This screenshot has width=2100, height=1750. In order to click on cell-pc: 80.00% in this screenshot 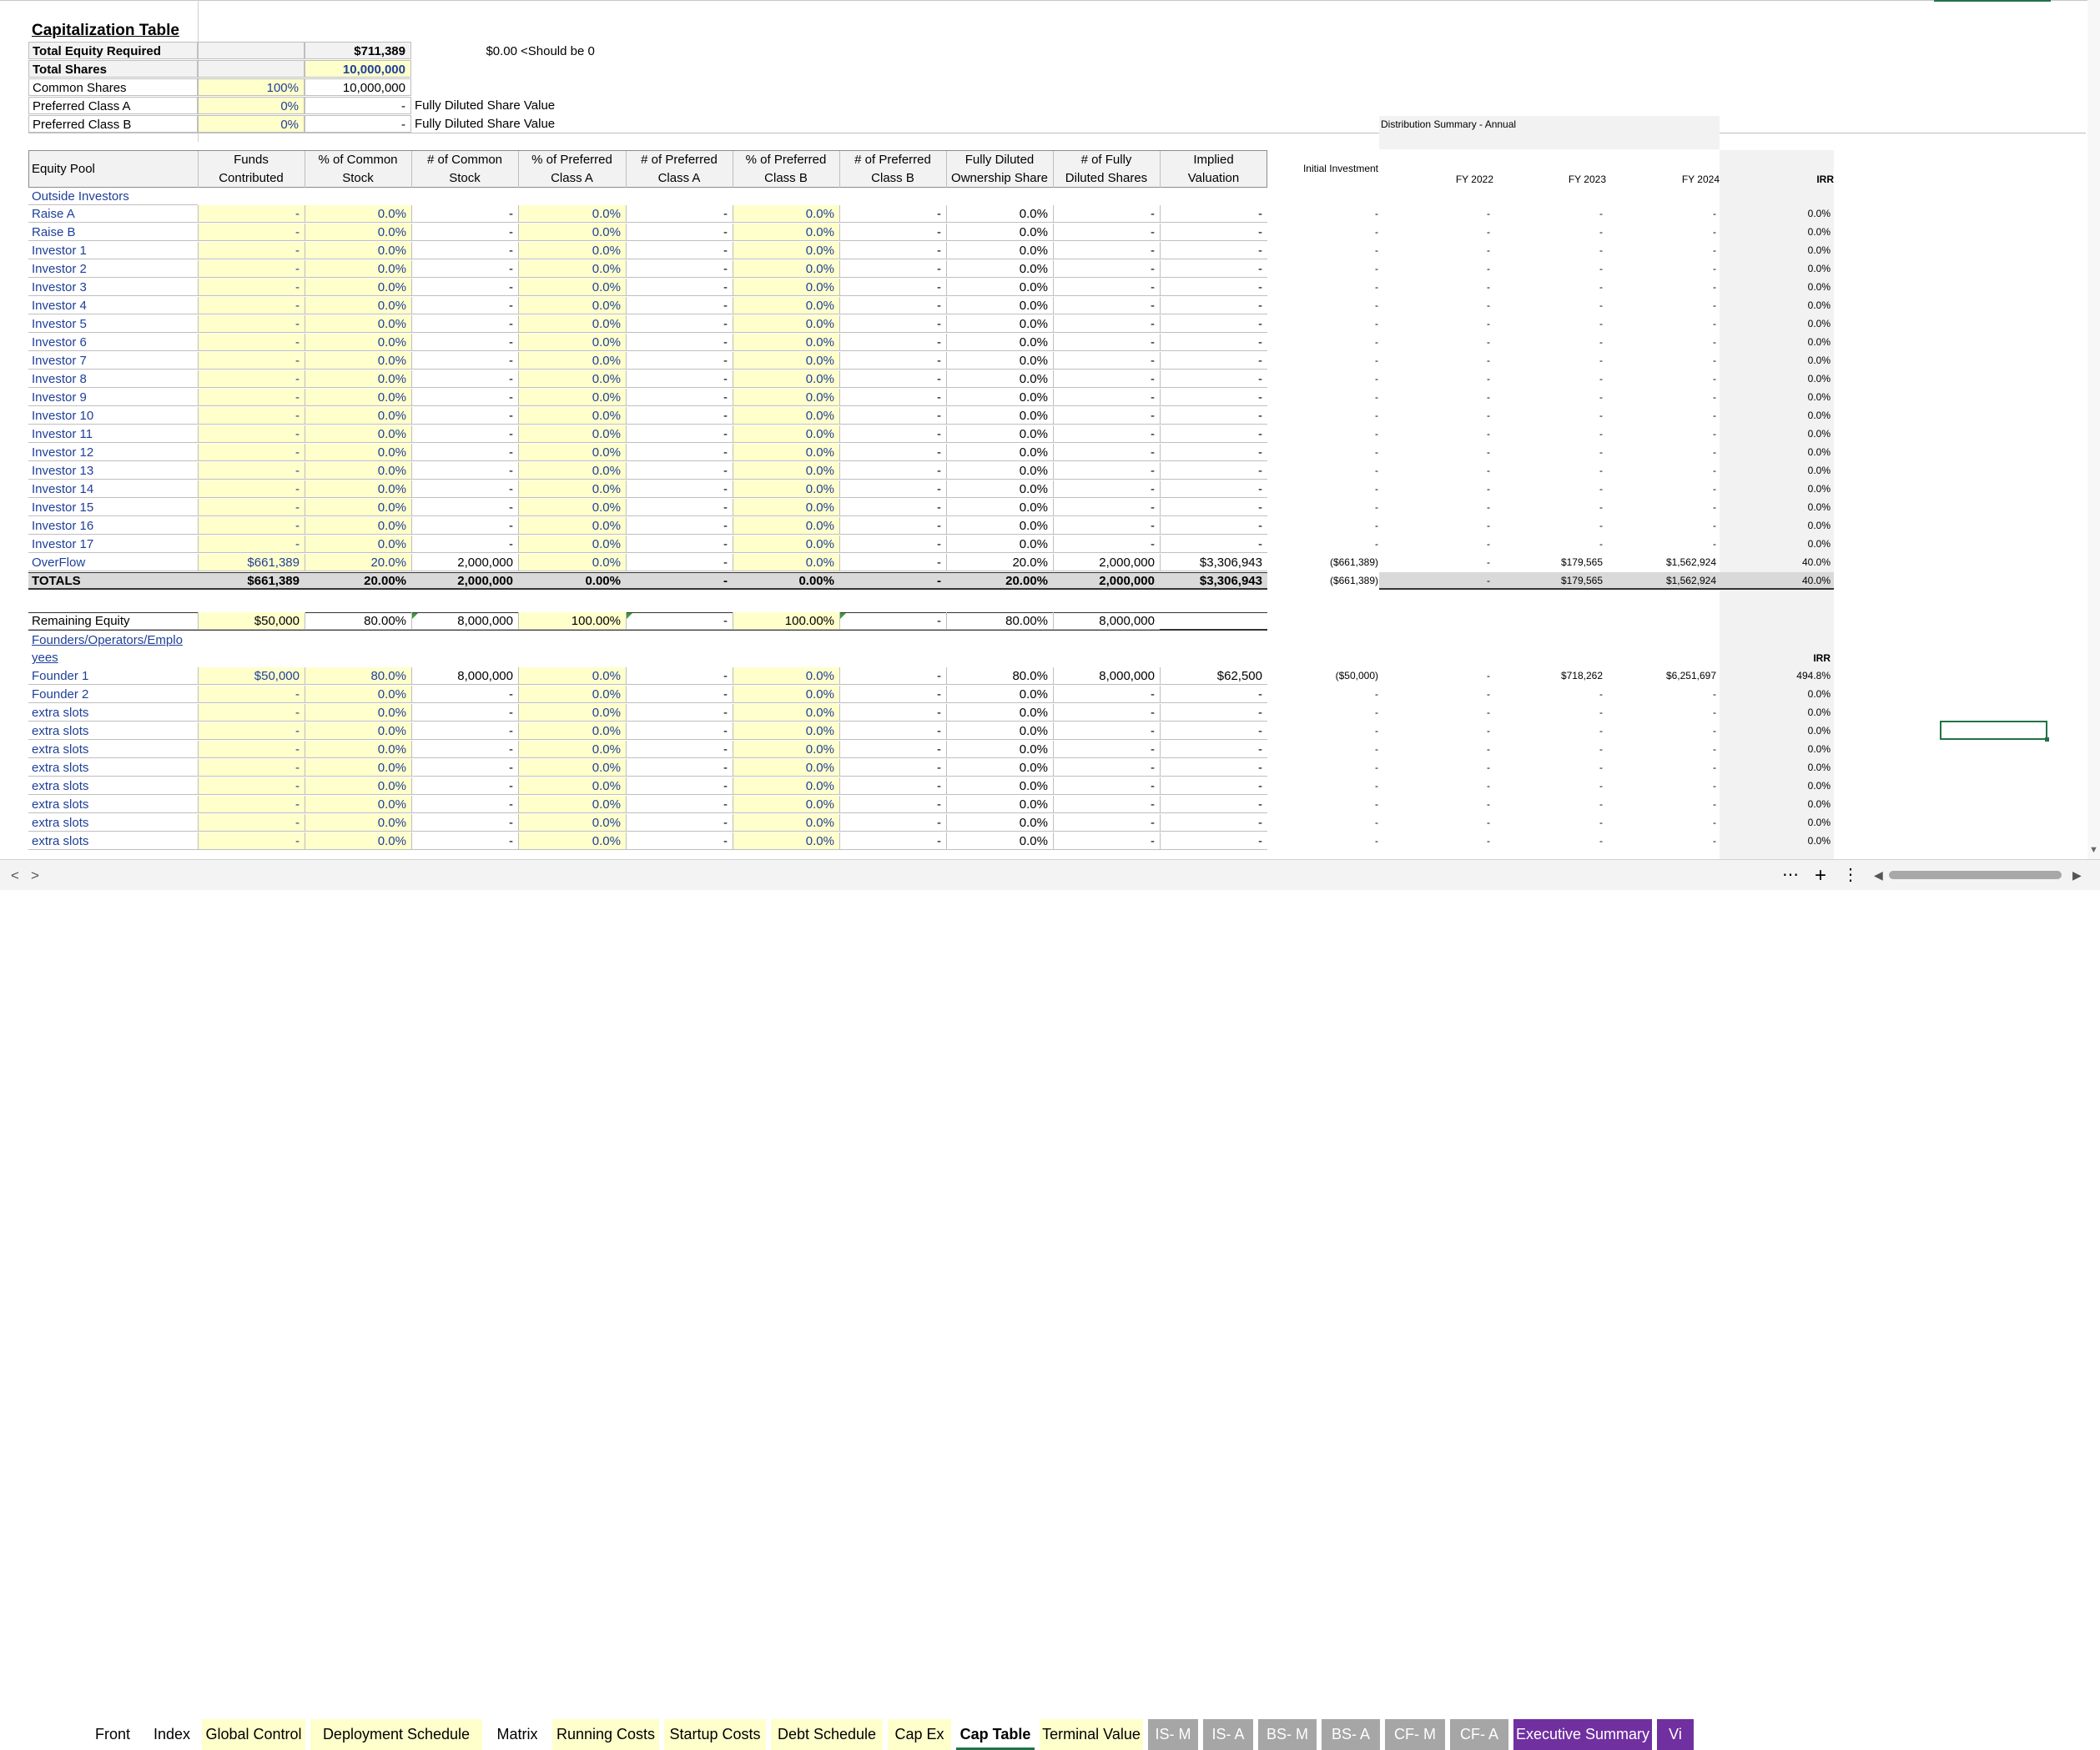, I will do `click(358, 621)`.